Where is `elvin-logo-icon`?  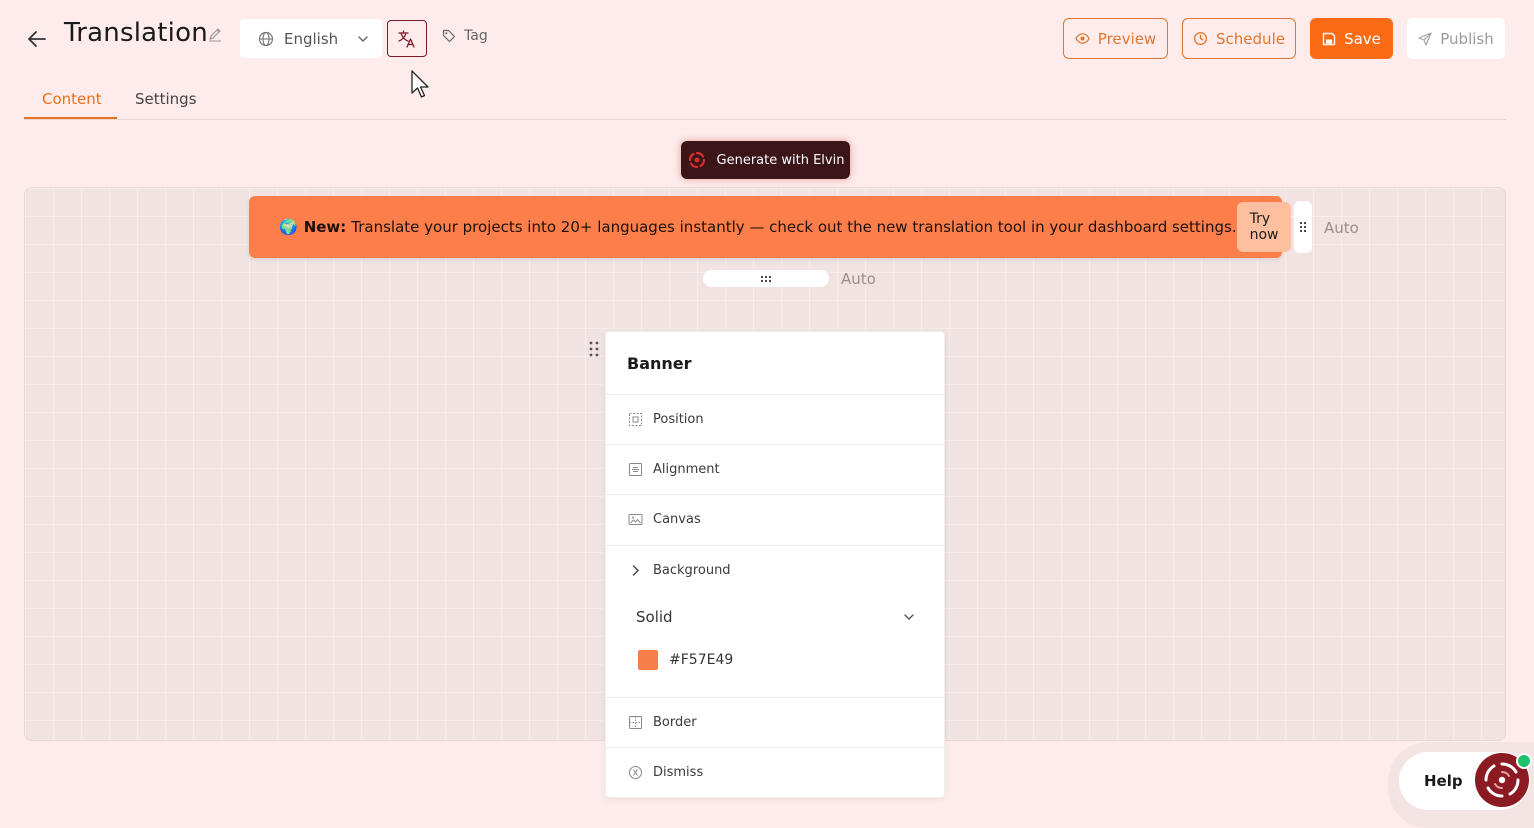
elvin-logo-icon is located at coordinates (696, 160).